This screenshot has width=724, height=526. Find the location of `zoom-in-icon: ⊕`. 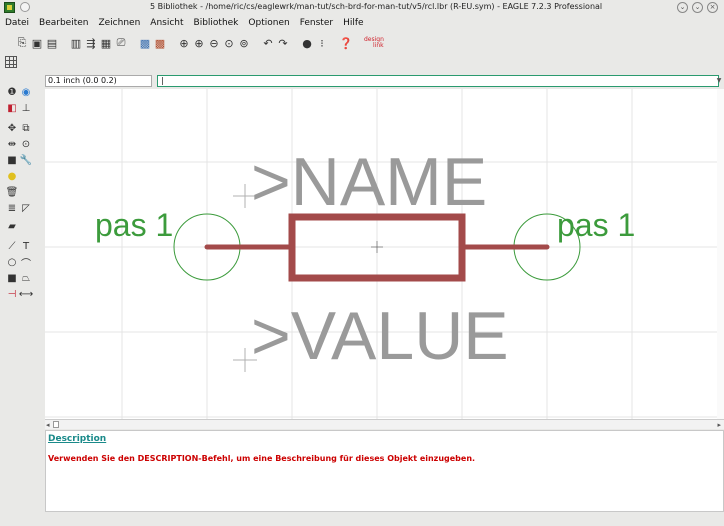

zoom-in-icon: ⊕ is located at coordinates (199, 43).